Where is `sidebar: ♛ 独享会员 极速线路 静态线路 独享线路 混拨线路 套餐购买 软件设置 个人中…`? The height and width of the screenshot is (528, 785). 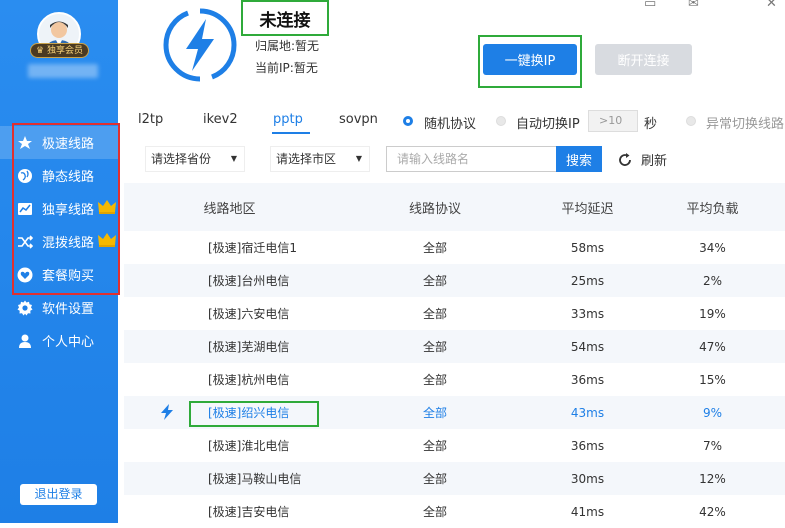
sidebar: ♛ 独享会员 极速线路 静态线路 独享线路 混拨线路 套餐购买 软件设置 个人中… is located at coordinates (59, 261).